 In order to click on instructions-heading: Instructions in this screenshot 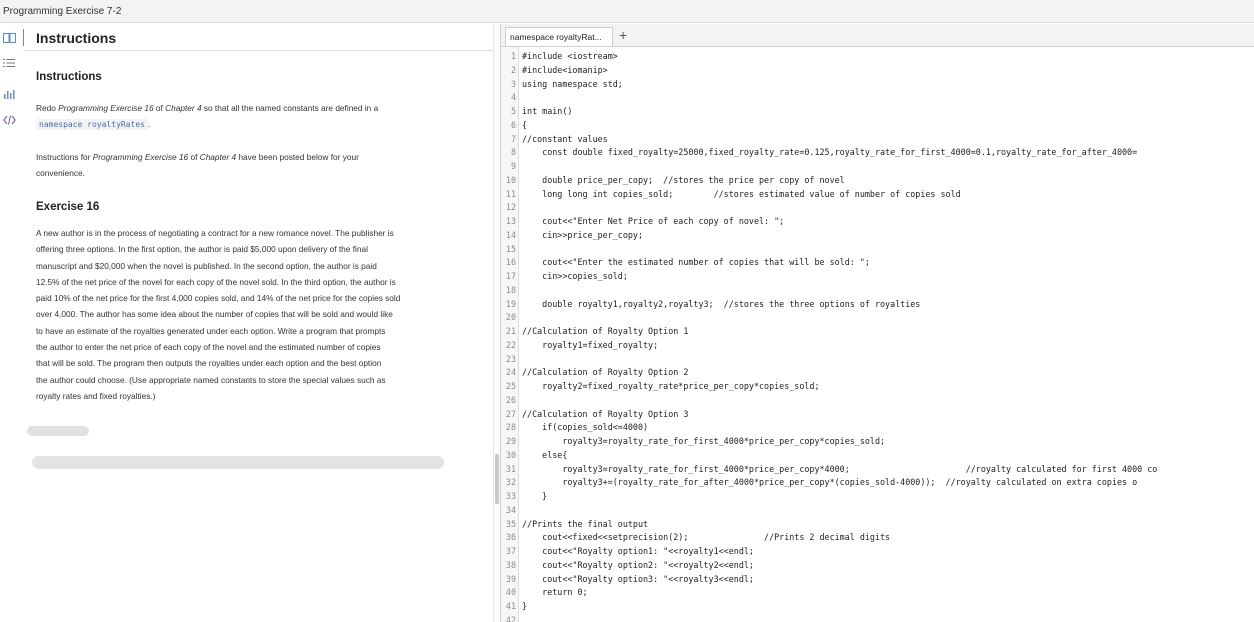, I will do `click(69, 77)`.